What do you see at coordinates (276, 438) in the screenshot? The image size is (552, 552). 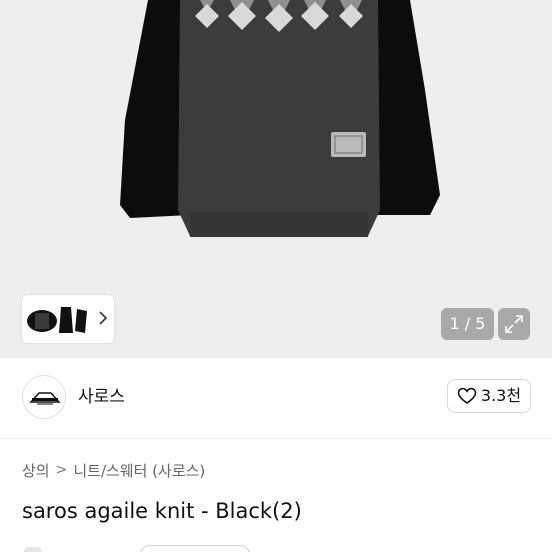 I see `section-divider` at bounding box center [276, 438].